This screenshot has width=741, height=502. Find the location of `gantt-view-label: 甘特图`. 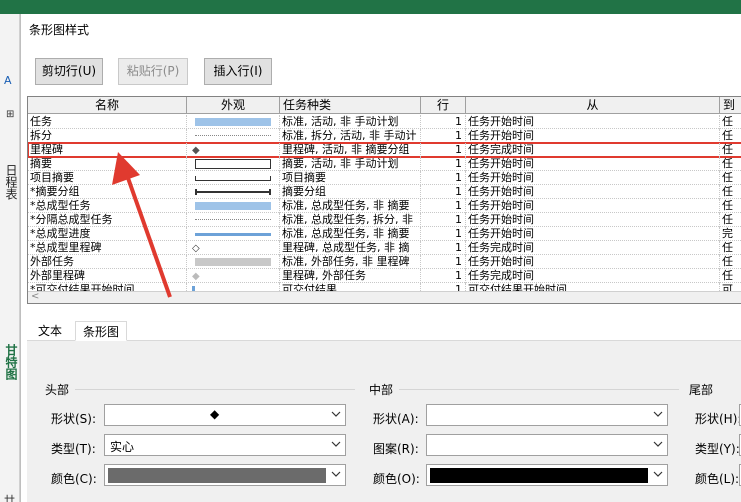

gantt-view-label: 甘特图 is located at coordinates (11, 362).